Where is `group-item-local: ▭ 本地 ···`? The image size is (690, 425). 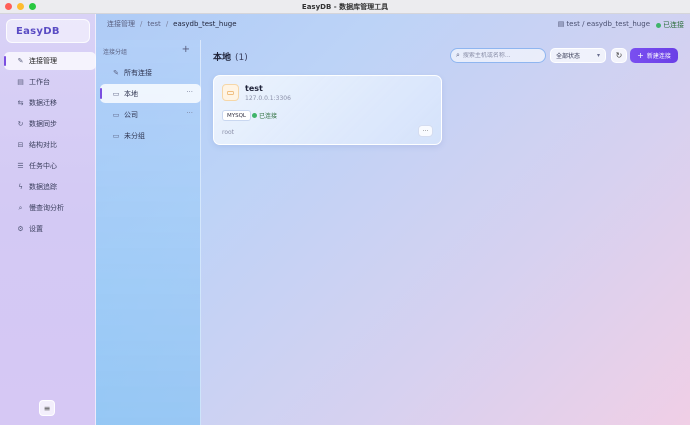
group-item-local: ▭ 本地 ··· is located at coordinates (150, 93).